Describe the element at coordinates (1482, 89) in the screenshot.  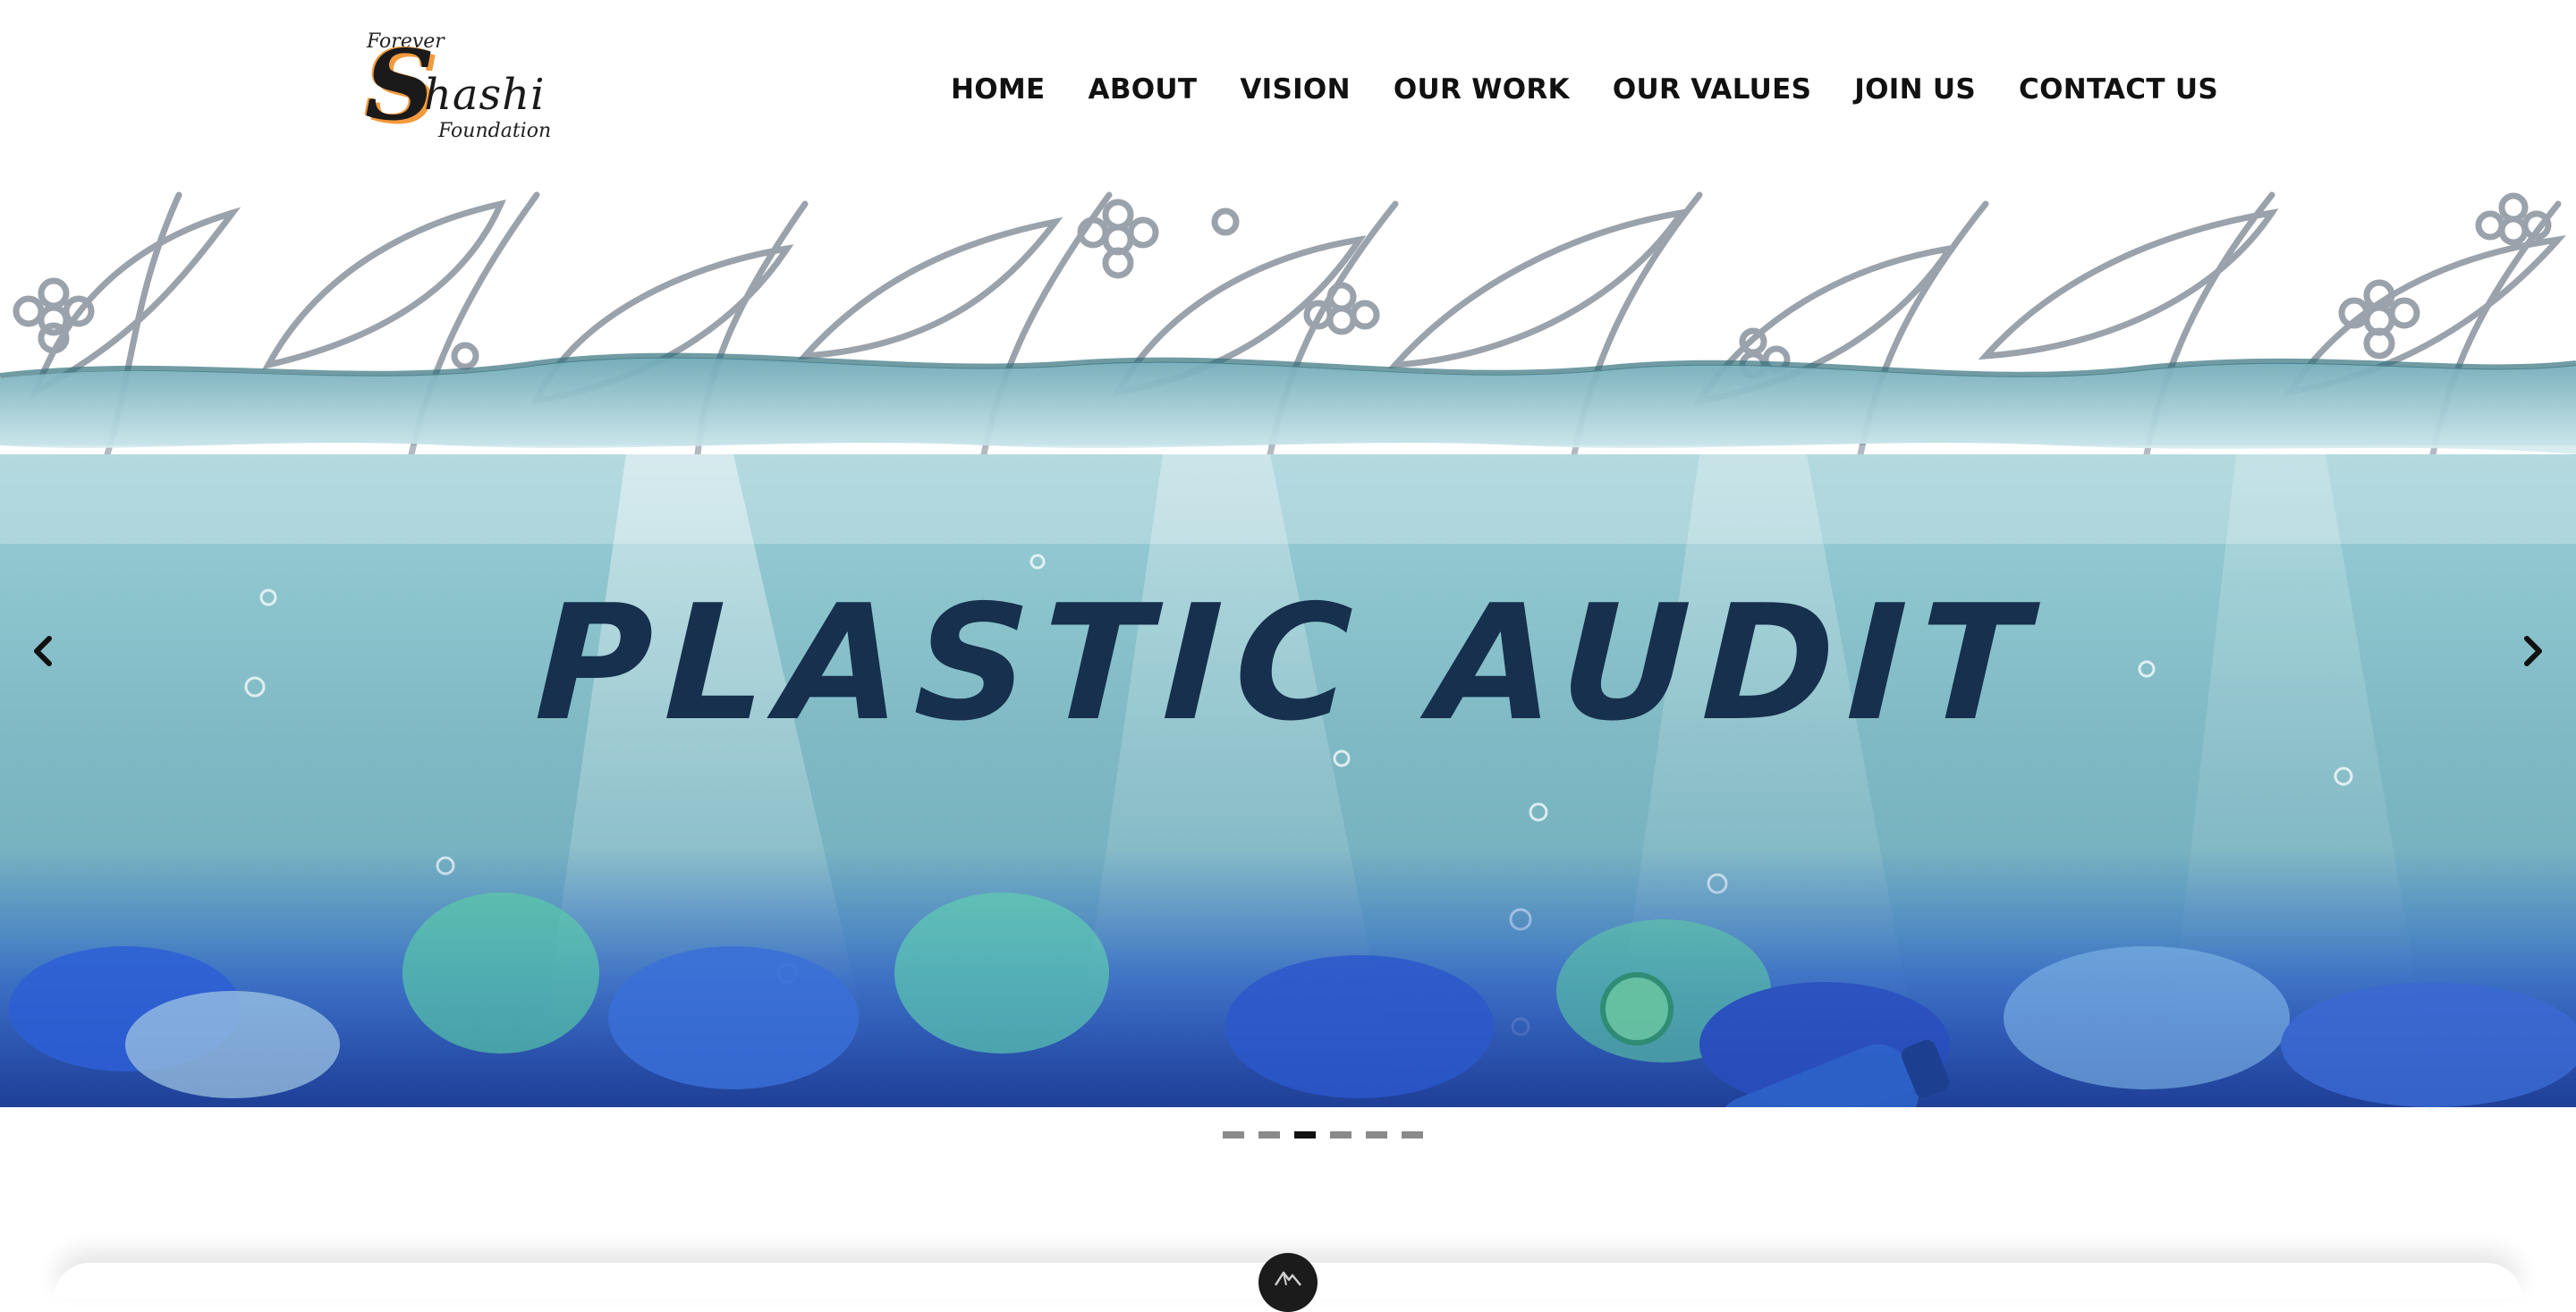
I see `nav-our-work: OUR WORK` at that location.